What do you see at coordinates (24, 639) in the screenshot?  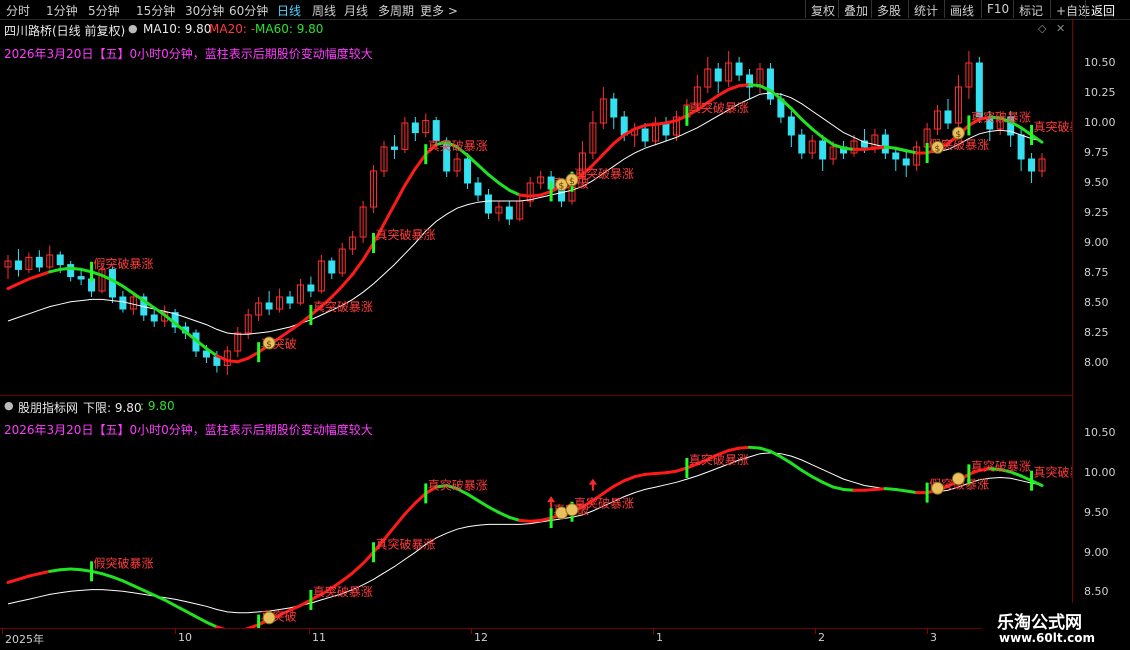 I see `xaxis-label: 2025年` at bounding box center [24, 639].